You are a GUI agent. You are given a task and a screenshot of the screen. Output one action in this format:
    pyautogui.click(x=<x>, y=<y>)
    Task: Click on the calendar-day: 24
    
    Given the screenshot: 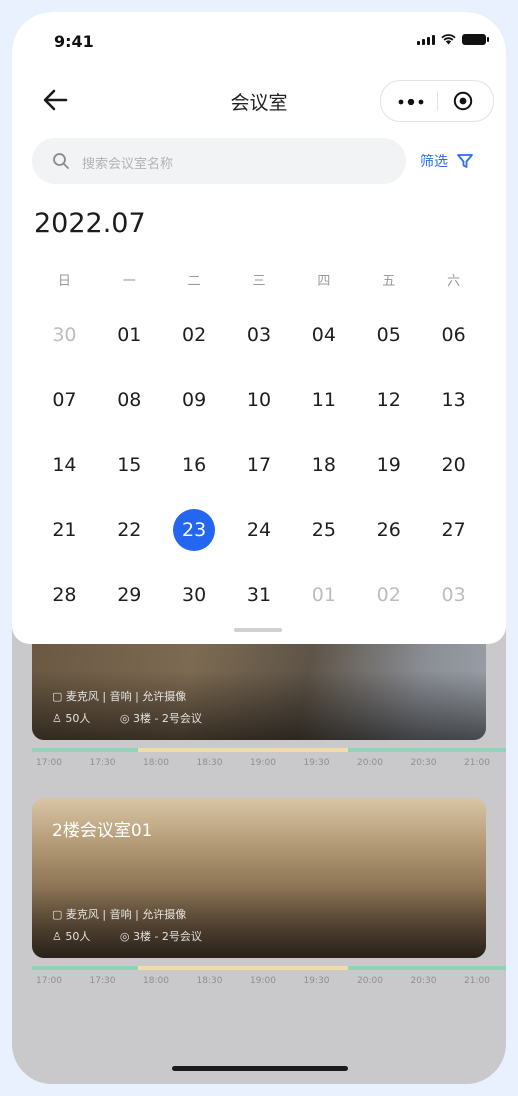 What is the action you would take?
    pyautogui.click(x=259, y=529)
    